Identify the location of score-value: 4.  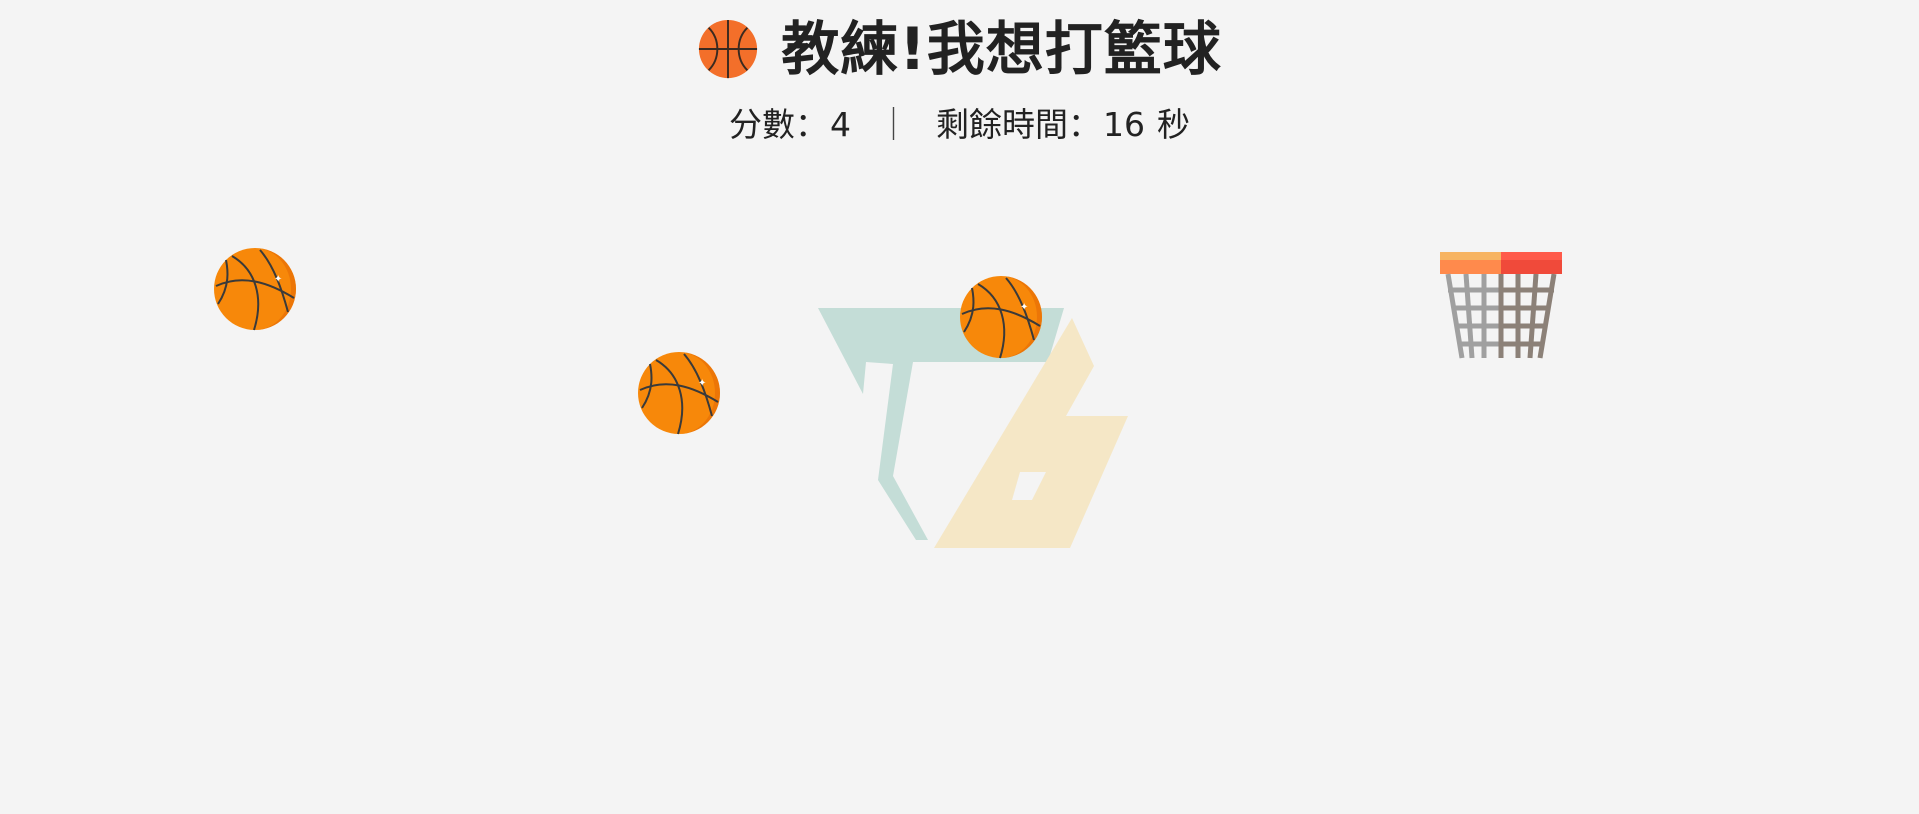
(840, 124).